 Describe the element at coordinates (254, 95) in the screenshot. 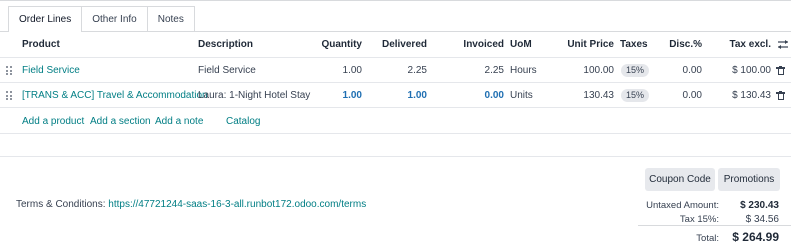

I see `line-description: Laura: 1-Night Hotel Stay` at that location.